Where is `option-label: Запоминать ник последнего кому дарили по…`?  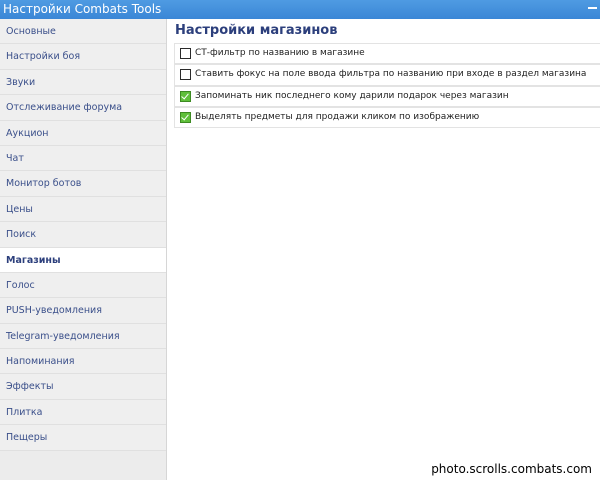
option-label: Запоминать ник последнего кому дарили по… is located at coordinates (352, 96).